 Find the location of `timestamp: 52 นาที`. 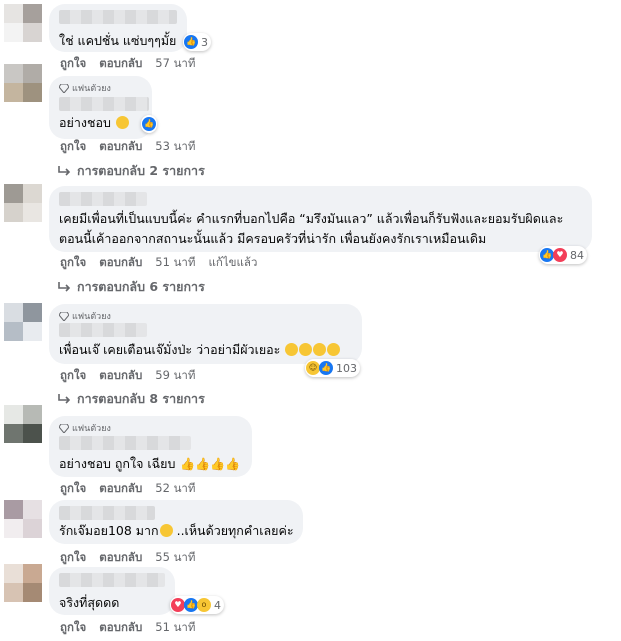

timestamp: 52 นาที is located at coordinates (175, 489).